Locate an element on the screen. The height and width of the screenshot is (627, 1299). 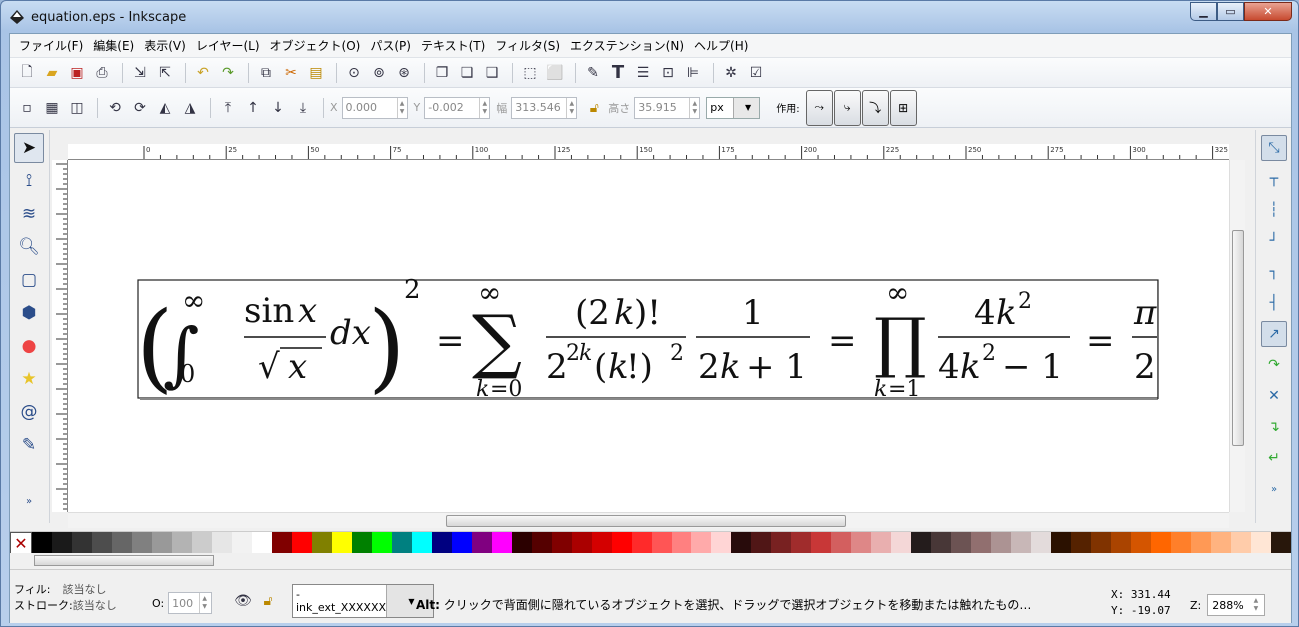
group-icon: ⬚ is located at coordinates (530, 73).